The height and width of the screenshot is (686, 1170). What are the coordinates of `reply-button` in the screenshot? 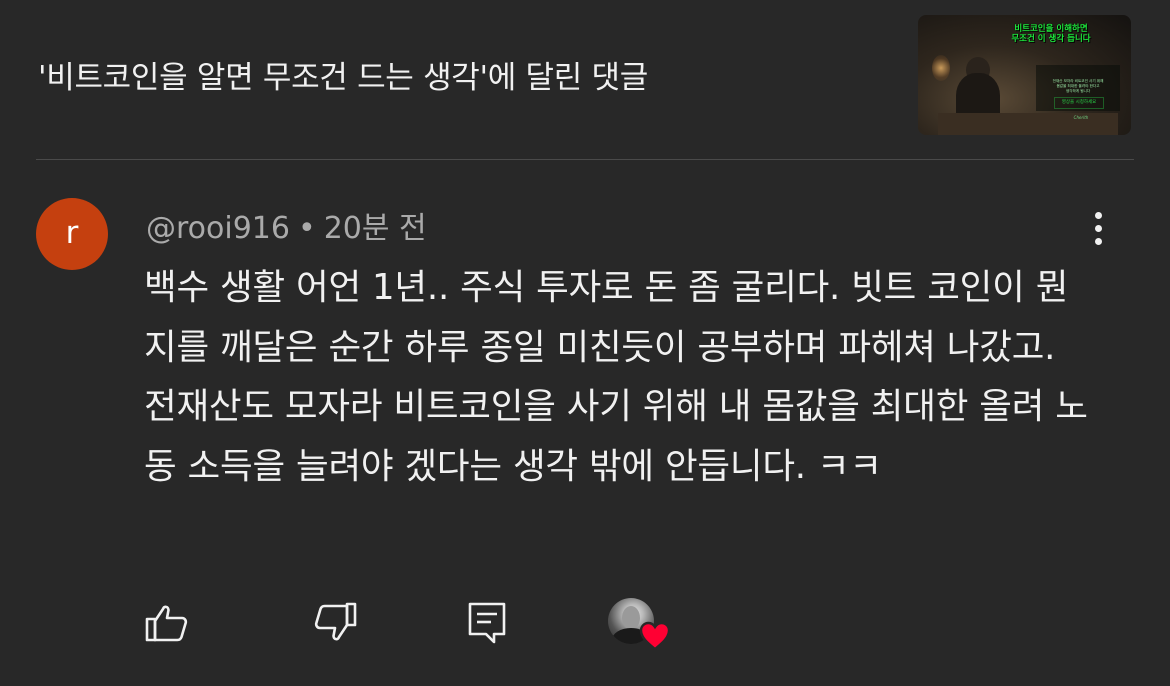 It's located at (487, 623).